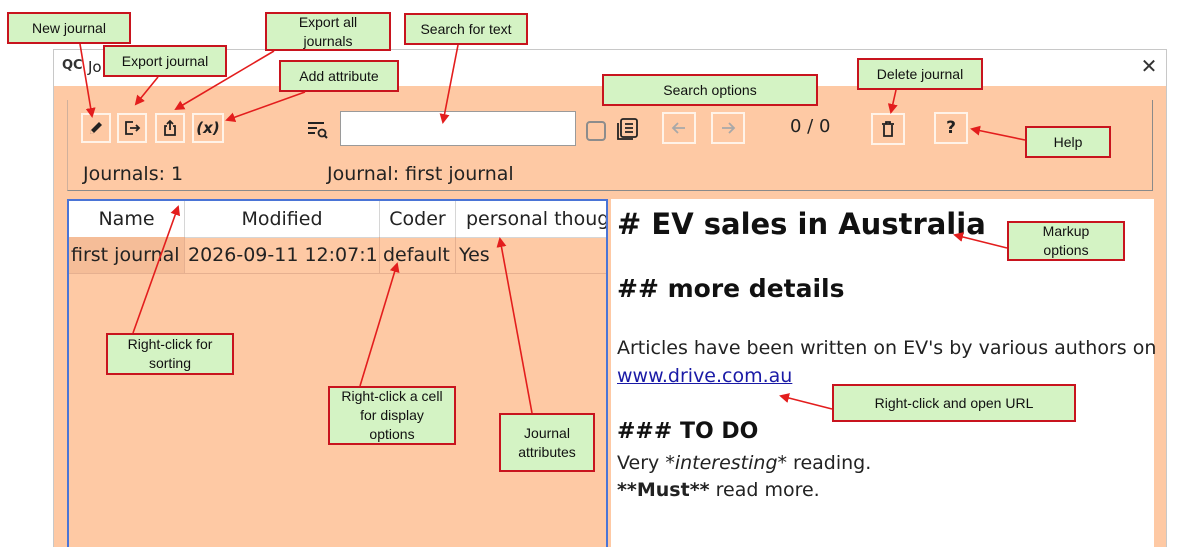 This screenshot has width=1178, height=547. What do you see at coordinates (392, 415) in the screenshot?
I see `callout-right-click-cell: Right-click a cell for display options` at bounding box center [392, 415].